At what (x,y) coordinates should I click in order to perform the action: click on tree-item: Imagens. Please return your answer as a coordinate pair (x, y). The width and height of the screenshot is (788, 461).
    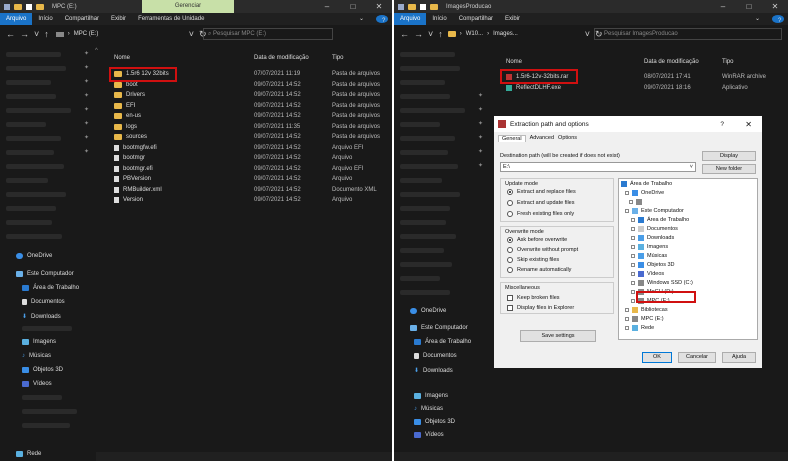
    Looking at the image, I should click on (649, 247).